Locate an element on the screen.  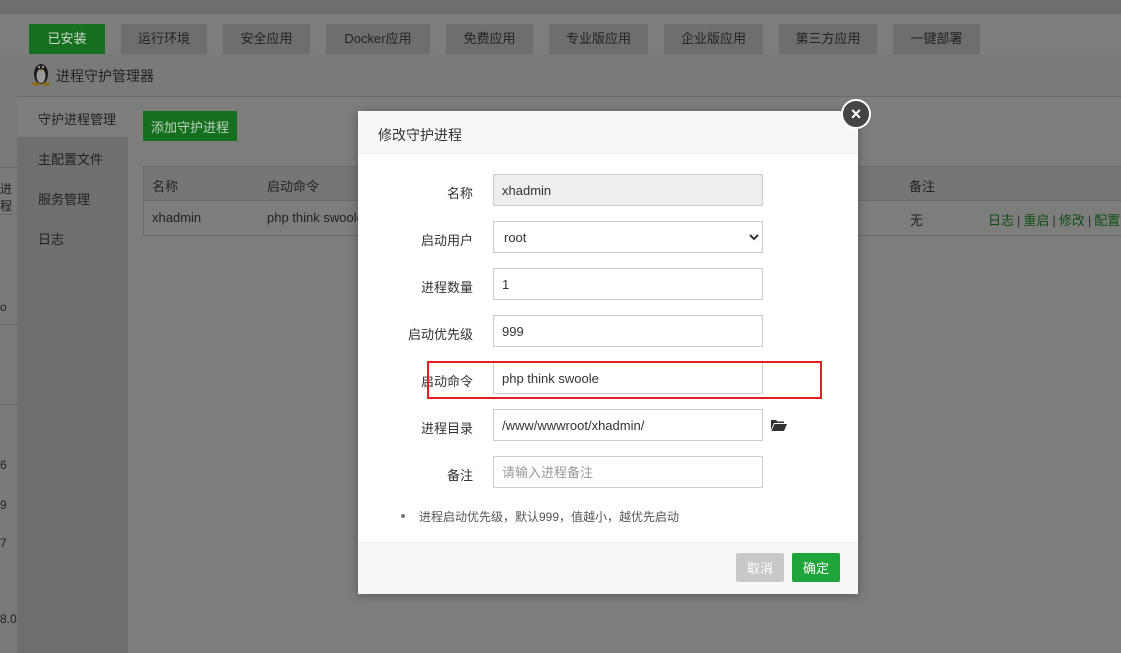
background-list-peek: 进程 o 6 9 7 8.0. is located at coordinates (10, 353).